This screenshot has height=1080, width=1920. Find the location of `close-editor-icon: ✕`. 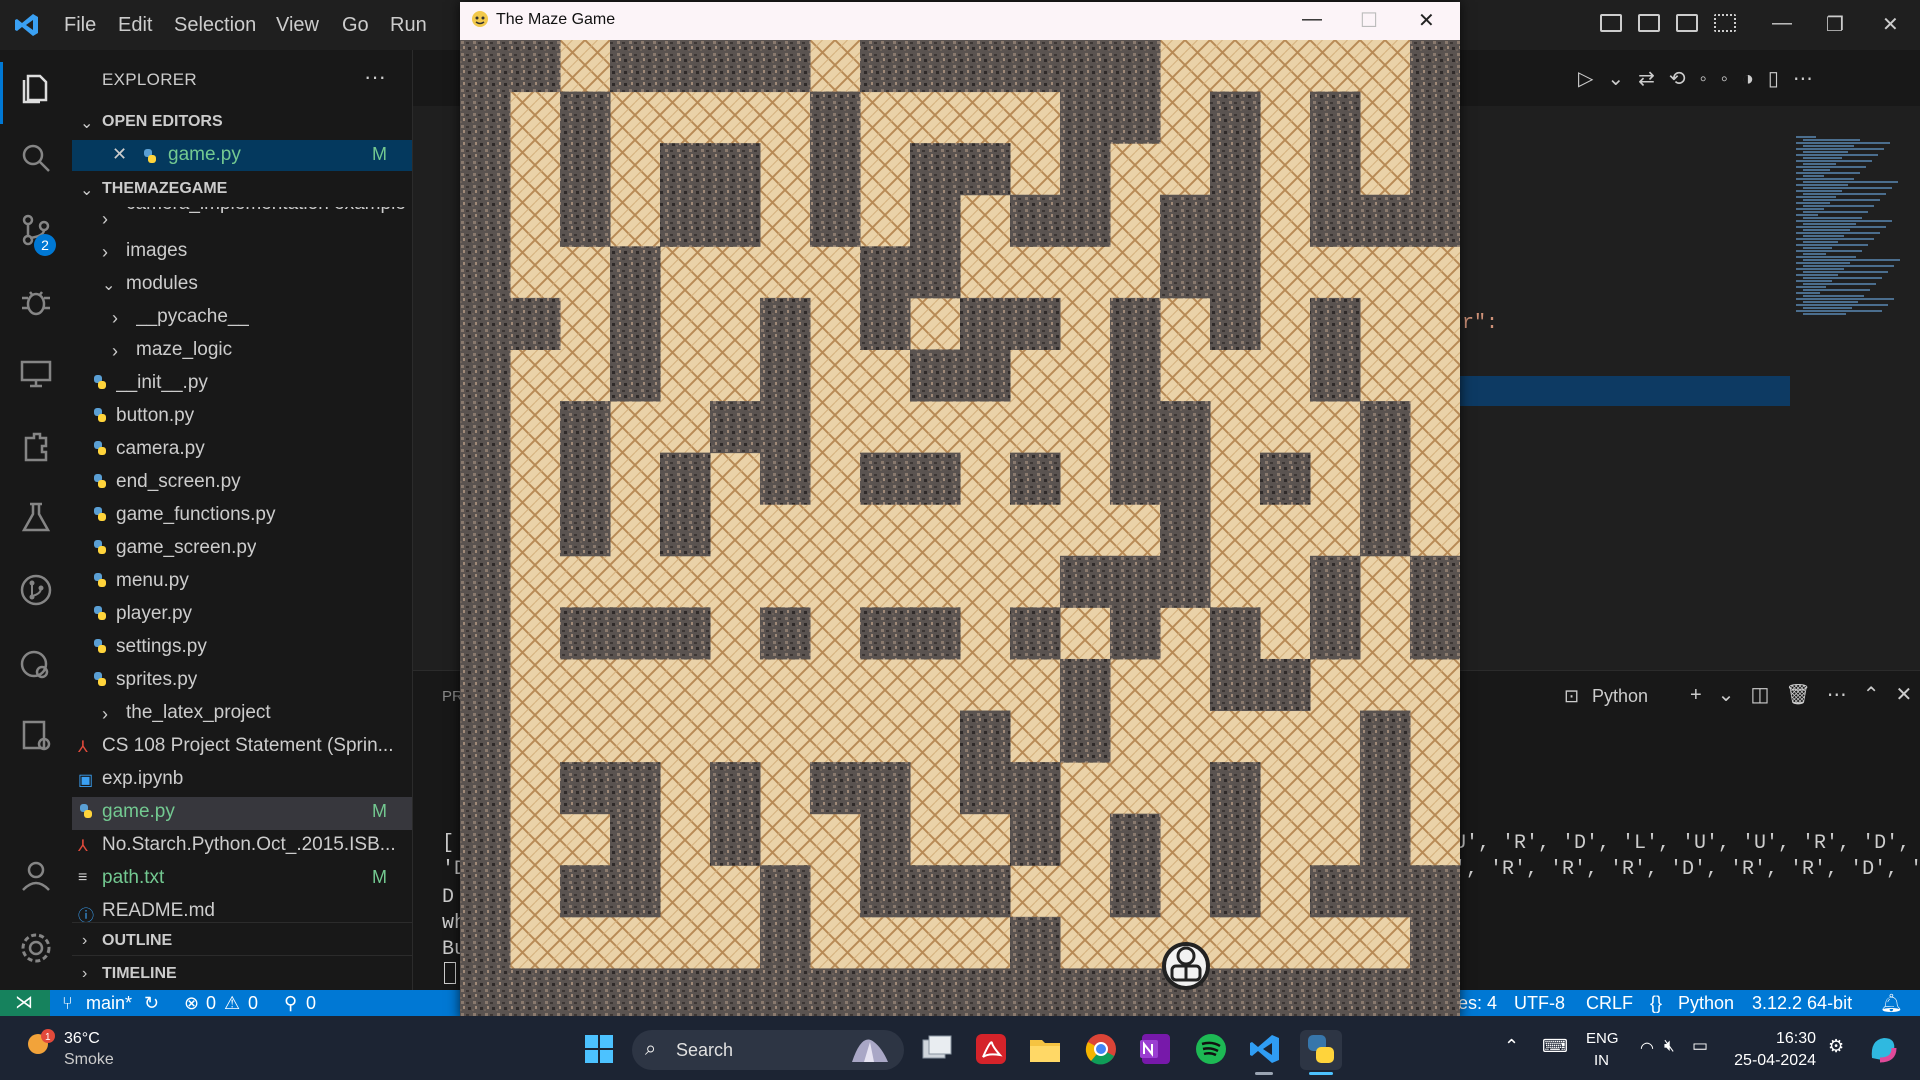

close-editor-icon: ✕ is located at coordinates (119, 154).